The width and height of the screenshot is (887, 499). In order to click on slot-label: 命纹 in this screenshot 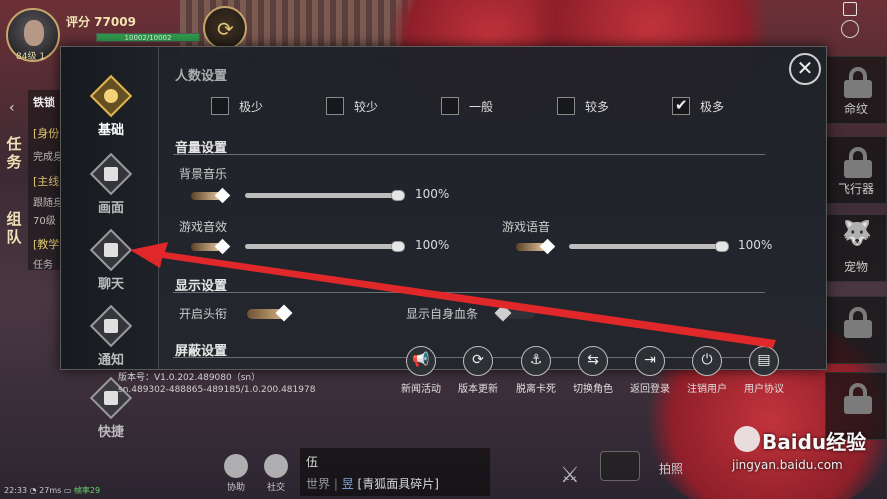, I will do `click(855, 109)`.